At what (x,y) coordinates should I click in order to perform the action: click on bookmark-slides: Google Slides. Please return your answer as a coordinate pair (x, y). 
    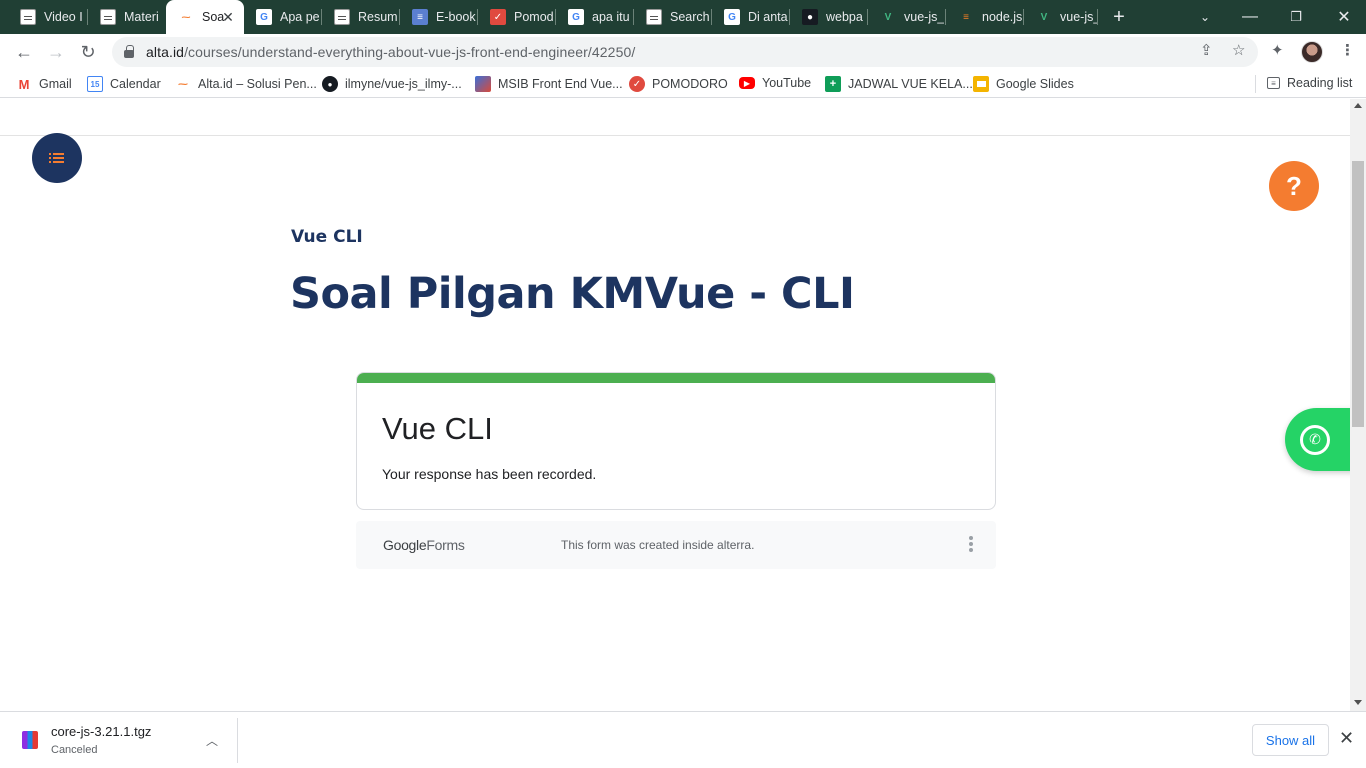
    Looking at the image, I should click on (1023, 84).